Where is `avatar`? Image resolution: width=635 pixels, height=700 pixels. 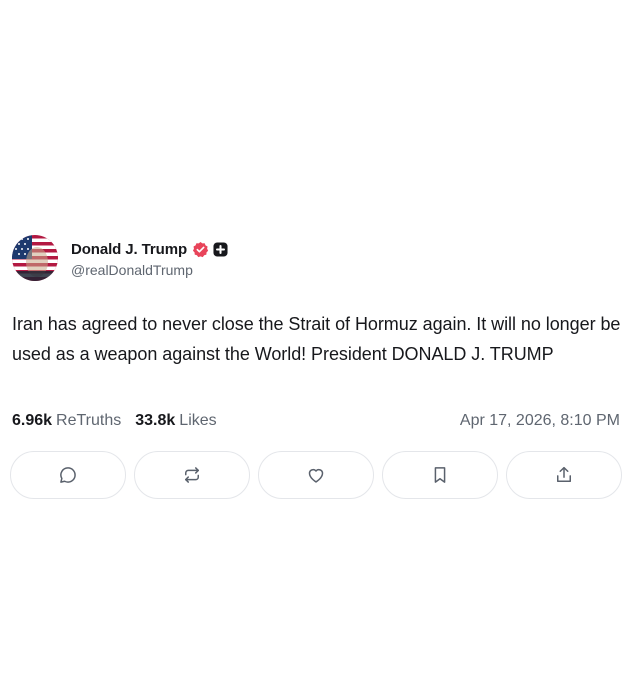 avatar is located at coordinates (35, 258).